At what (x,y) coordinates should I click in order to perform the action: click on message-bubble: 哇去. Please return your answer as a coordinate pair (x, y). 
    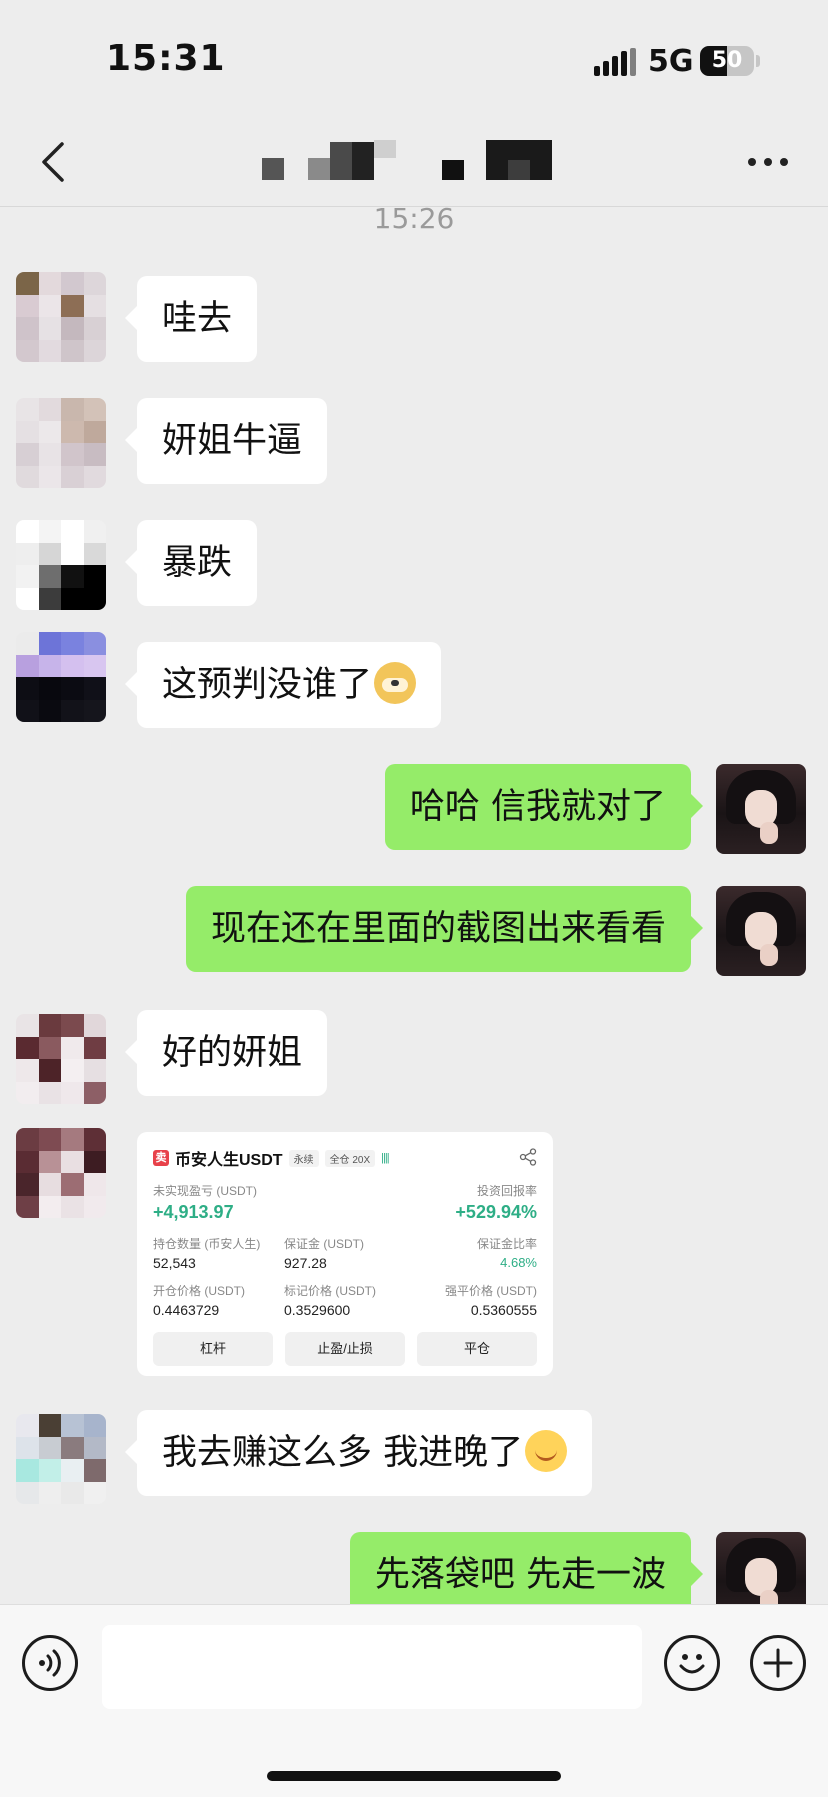
    Looking at the image, I should click on (191, 319).